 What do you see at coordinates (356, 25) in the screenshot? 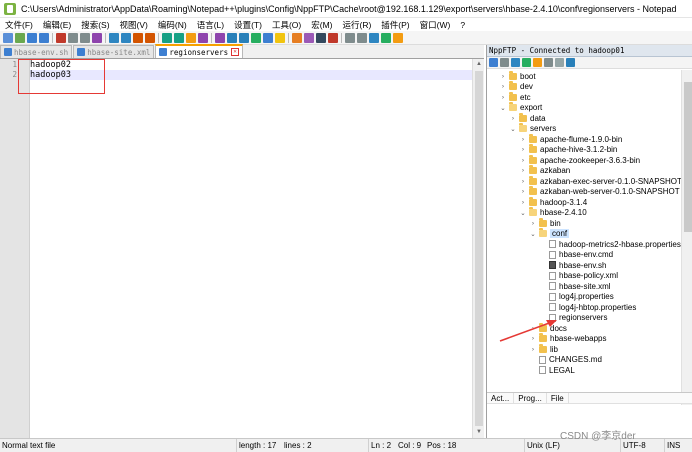
I see `menu-item-9: 运行(R)` at bounding box center [356, 25].